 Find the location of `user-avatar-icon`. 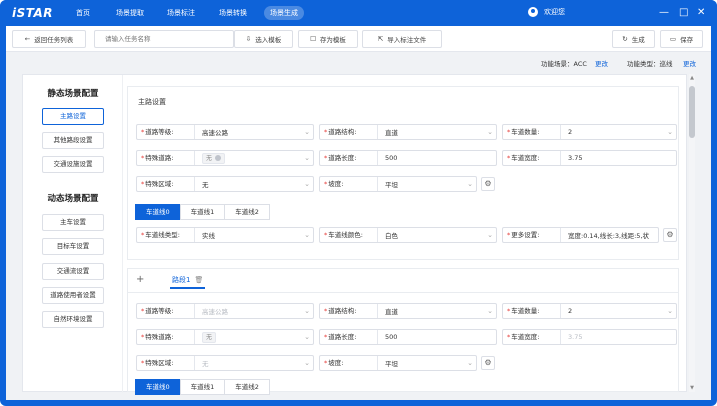

user-avatar-icon is located at coordinates (533, 12).